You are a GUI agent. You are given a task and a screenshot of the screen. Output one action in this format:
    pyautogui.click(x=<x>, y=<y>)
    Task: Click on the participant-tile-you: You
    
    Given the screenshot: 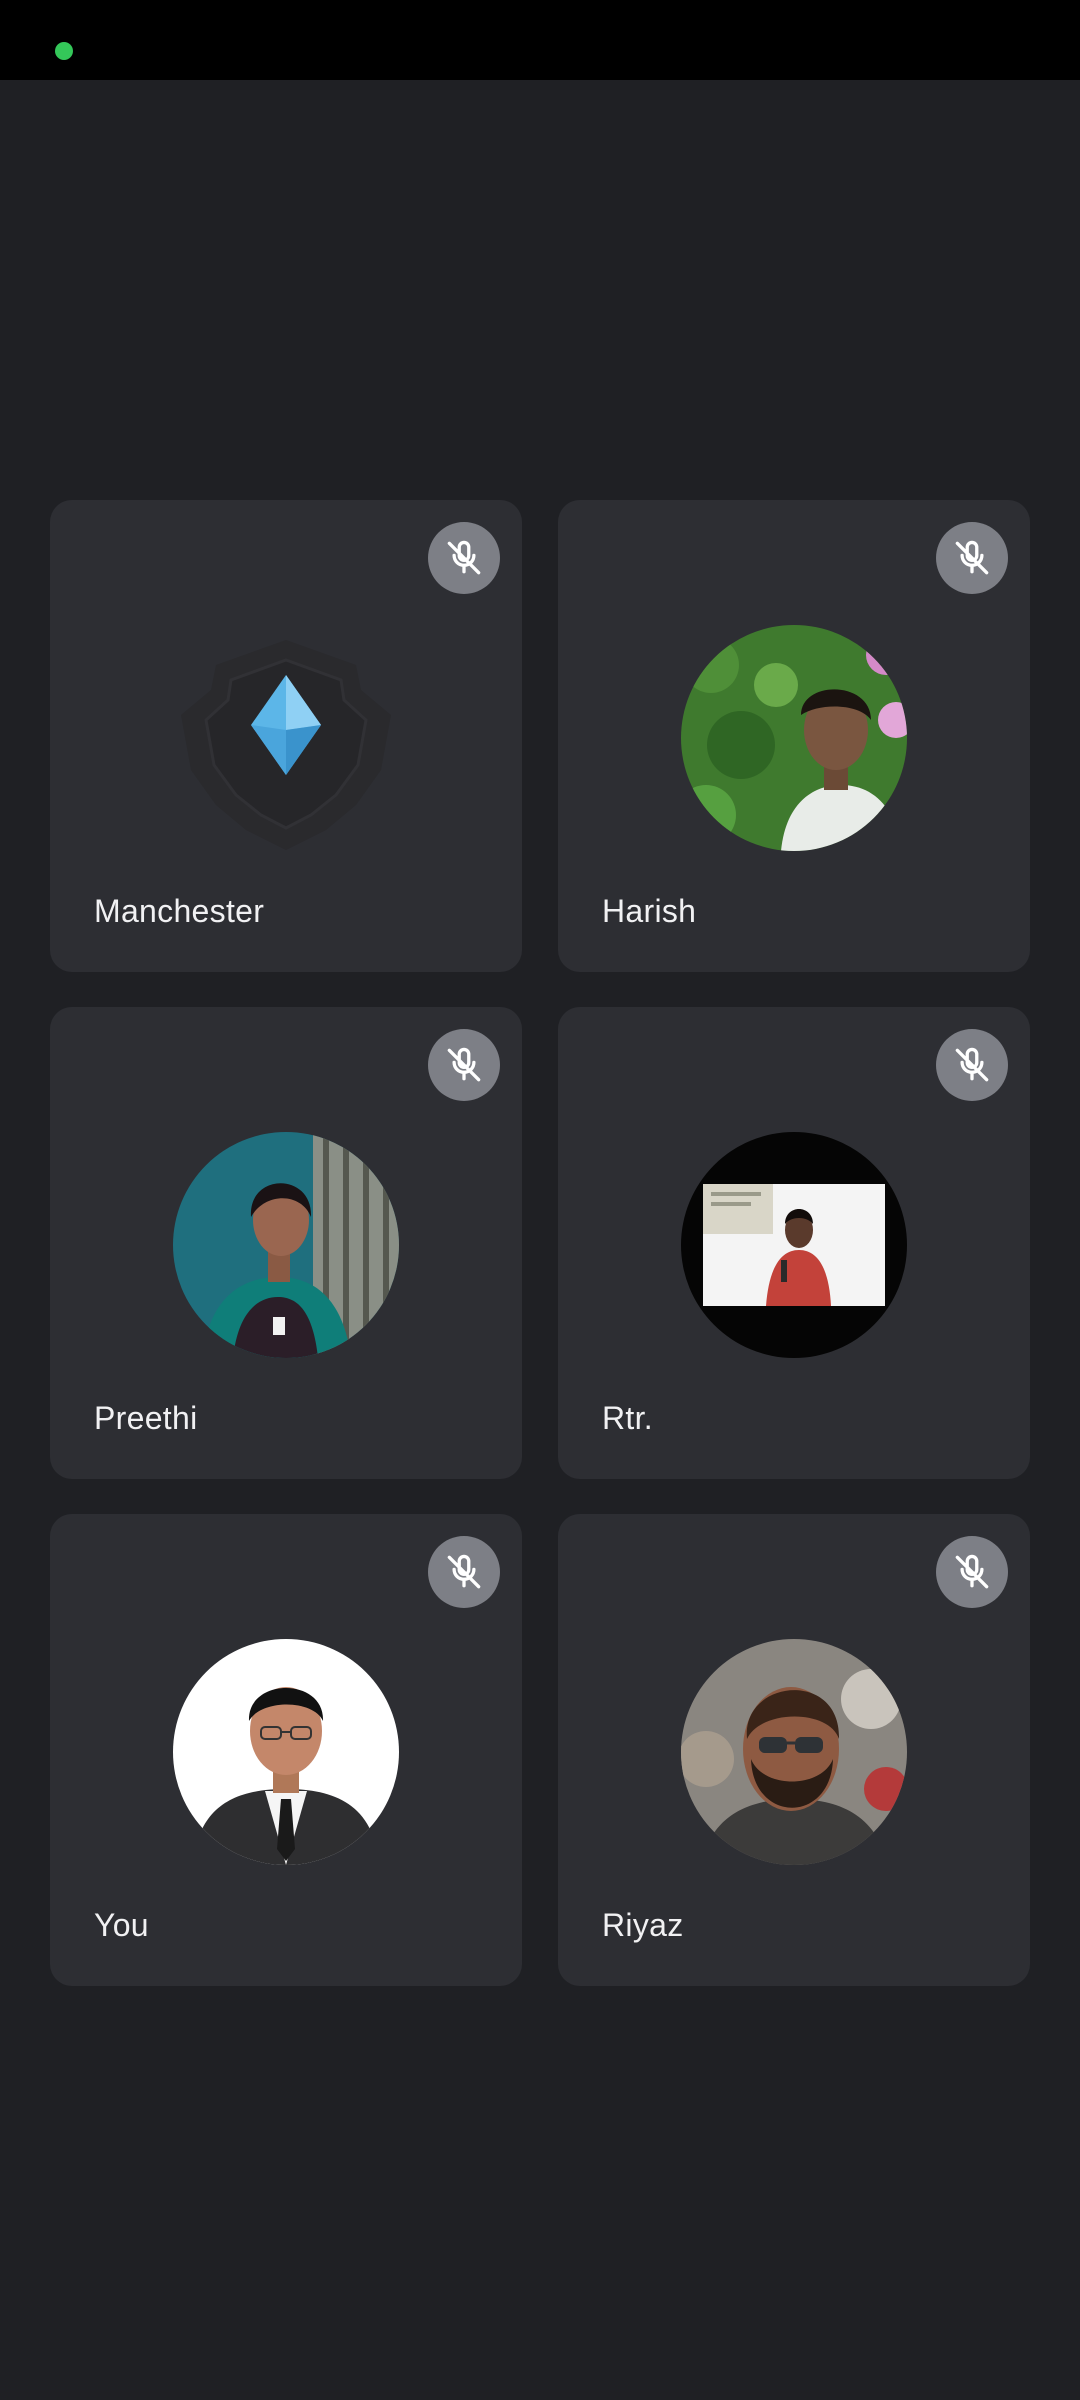 What is the action you would take?
    pyautogui.click(x=286, y=1750)
    